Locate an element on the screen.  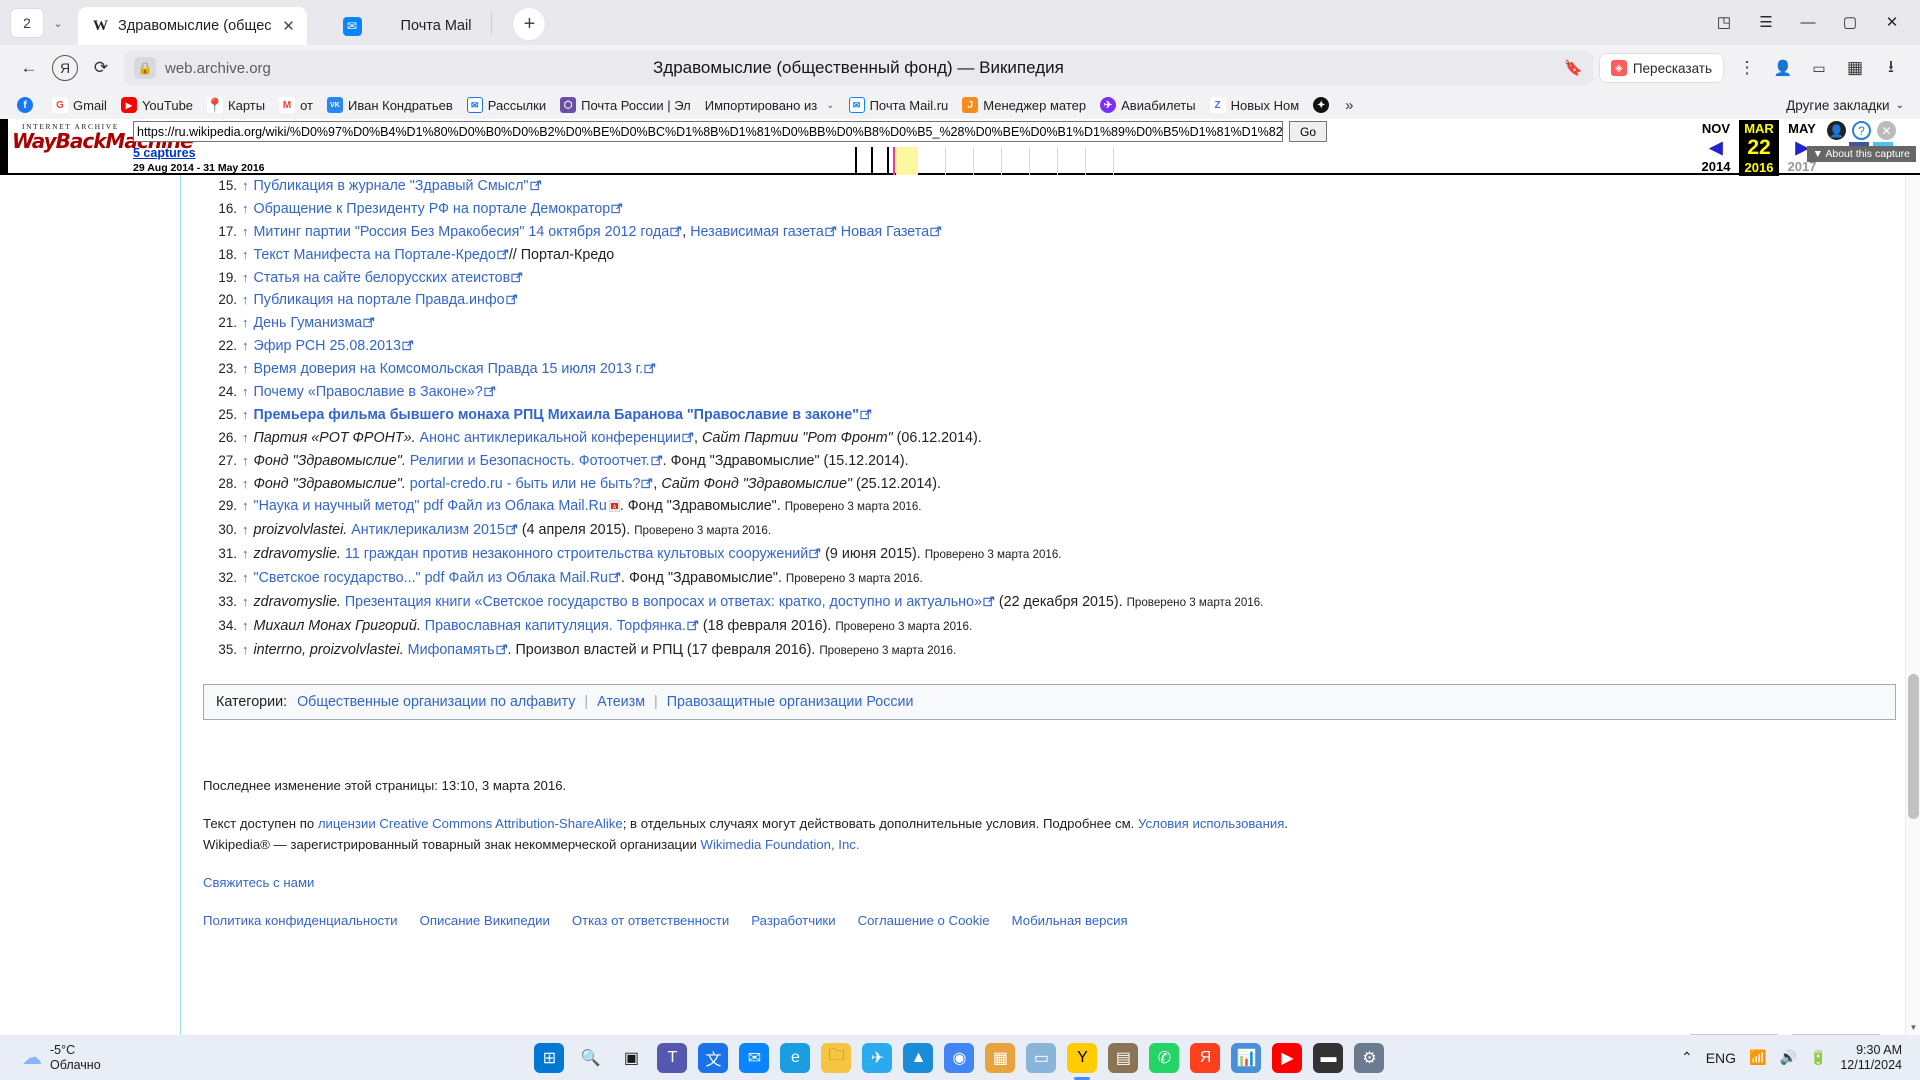
bookmark-item: ✈ Авиабилеты is located at coordinates (1147, 105).